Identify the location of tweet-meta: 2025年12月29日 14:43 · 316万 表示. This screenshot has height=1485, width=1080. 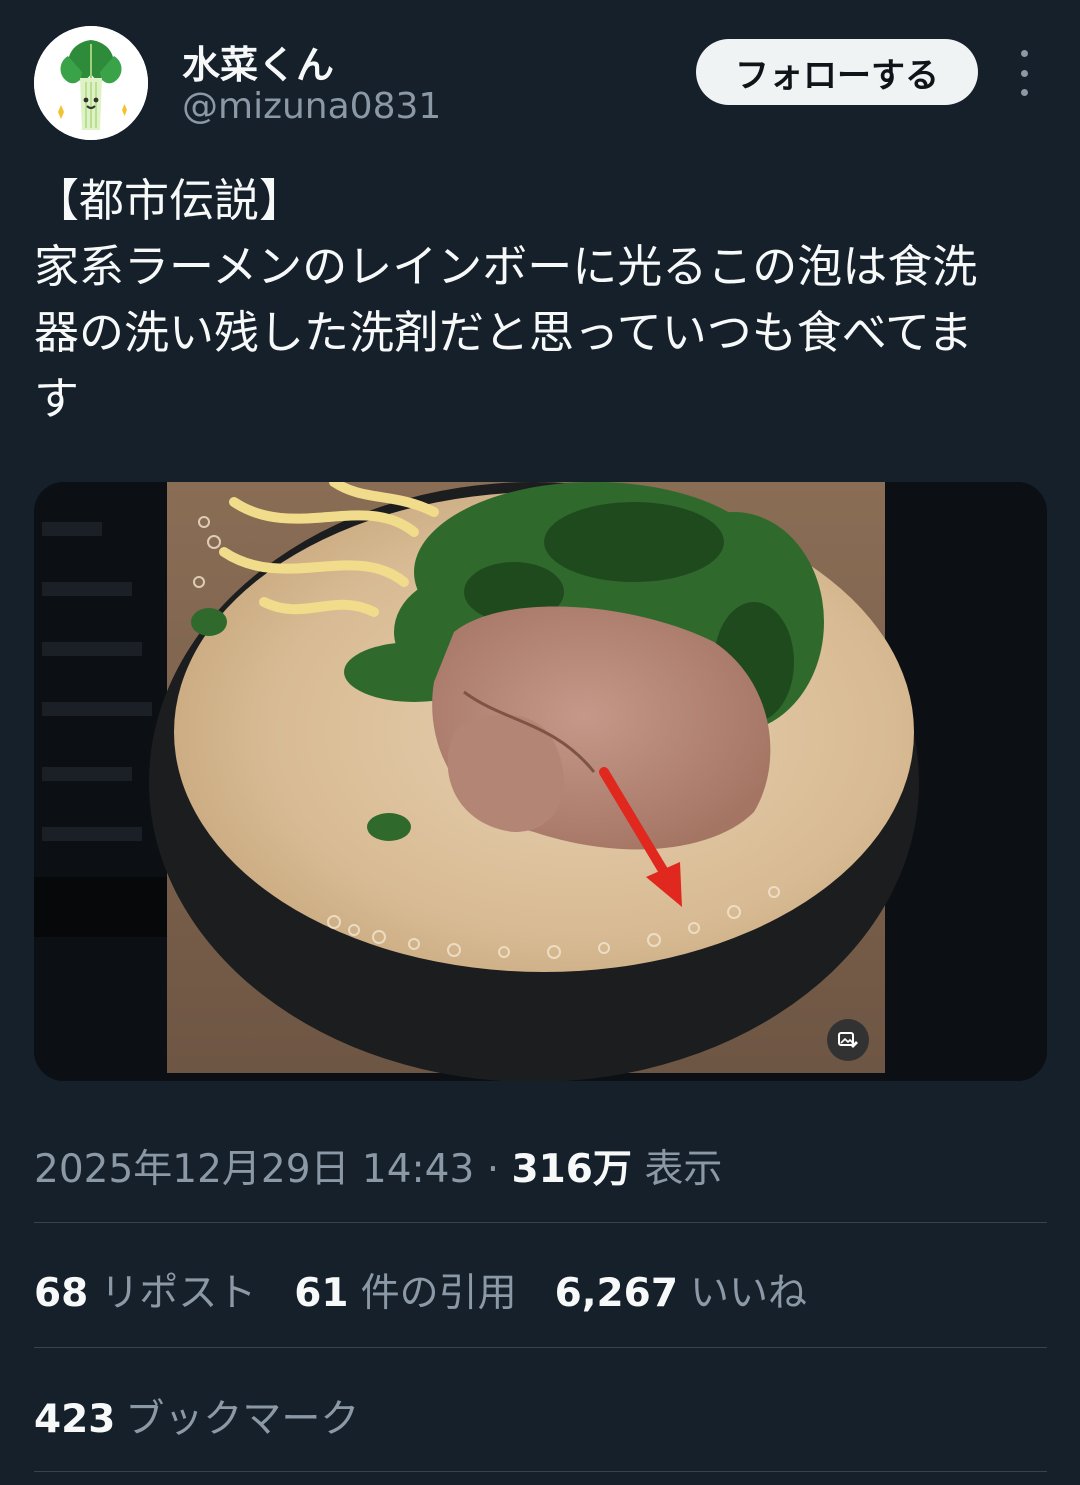
(378, 1166).